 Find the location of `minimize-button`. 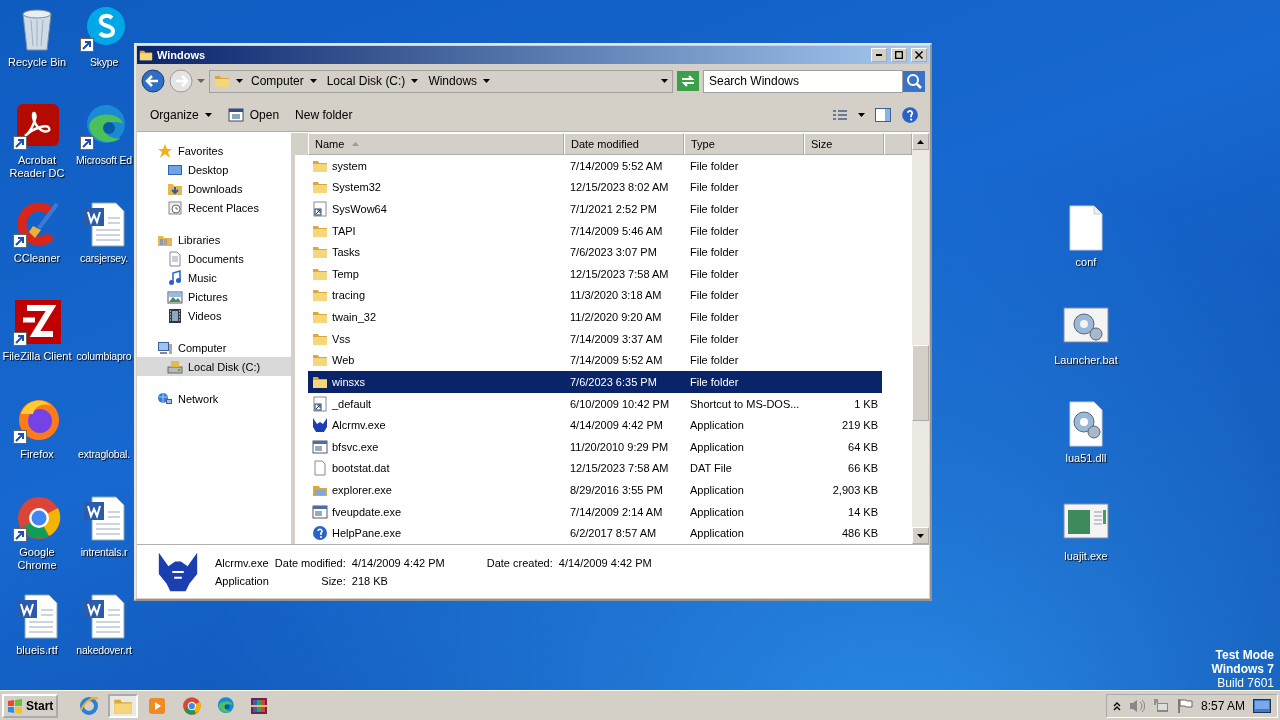

minimize-button is located at coordinates (879, 55).